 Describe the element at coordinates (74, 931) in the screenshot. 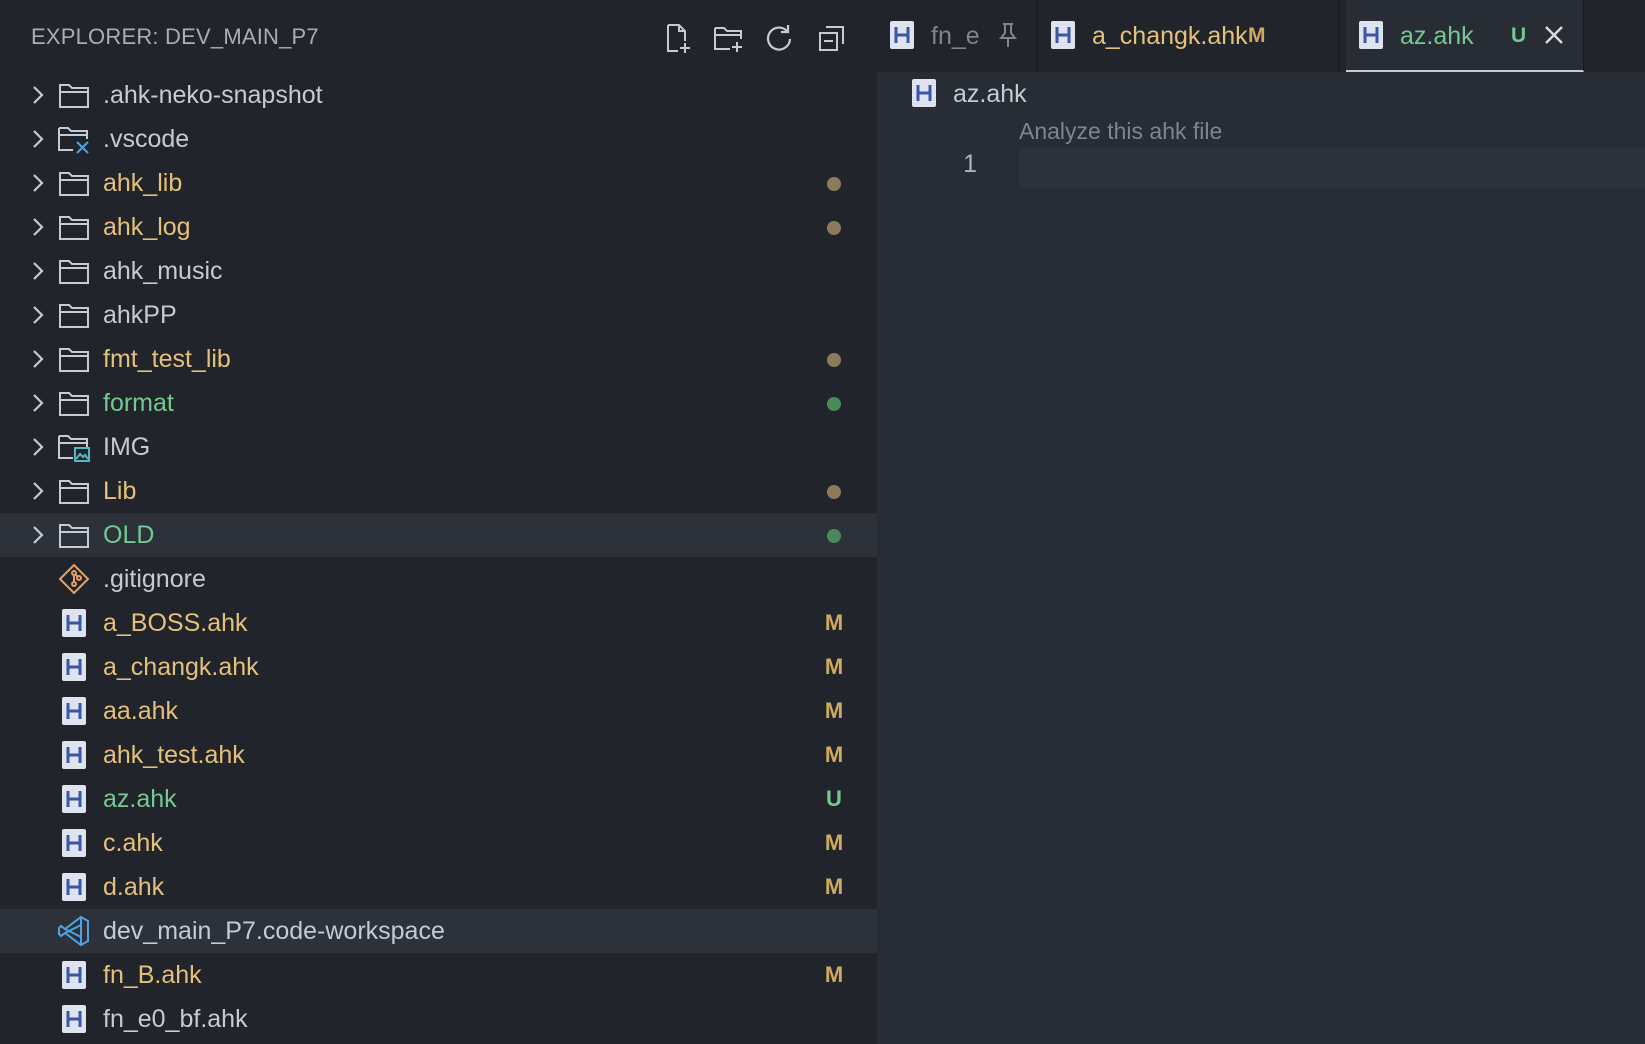

I see `vscode-workspace-icon` at that location.